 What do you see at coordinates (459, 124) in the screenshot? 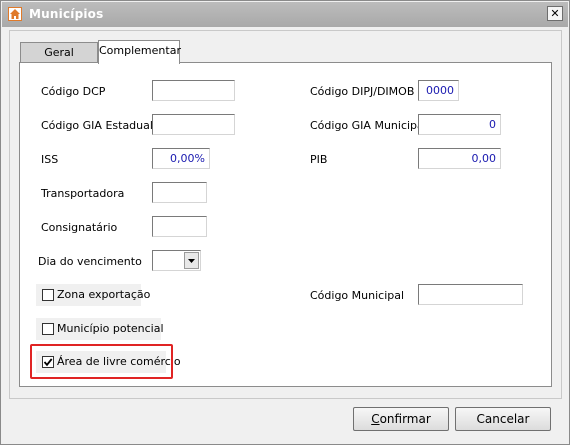
I see `codigo-gia-municipal-input: 0` at bounding box center [459, 124].